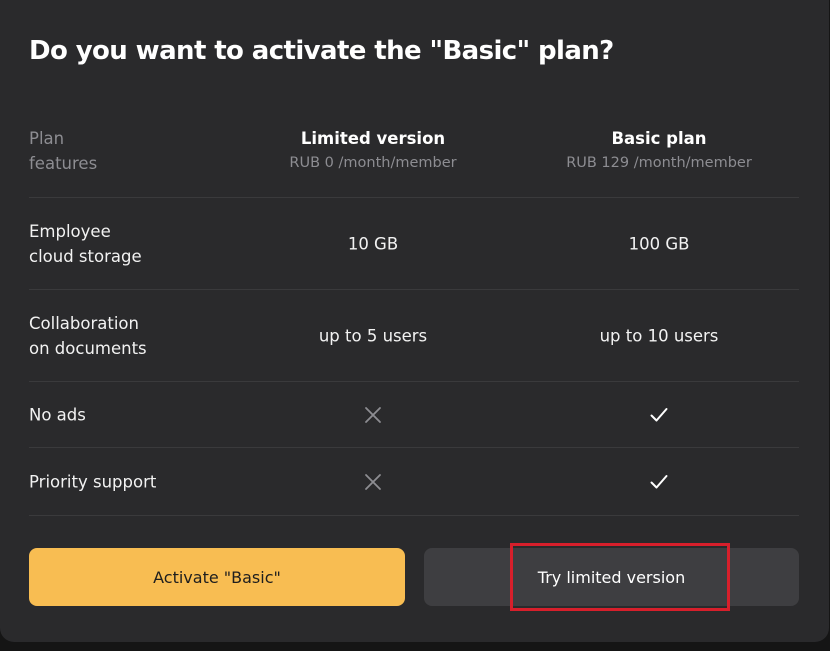 The image size is (830, 651). Describe the element at coordinates (373, 138) in the screenshot. I see `limited-plan-name: Limited version` at that location.